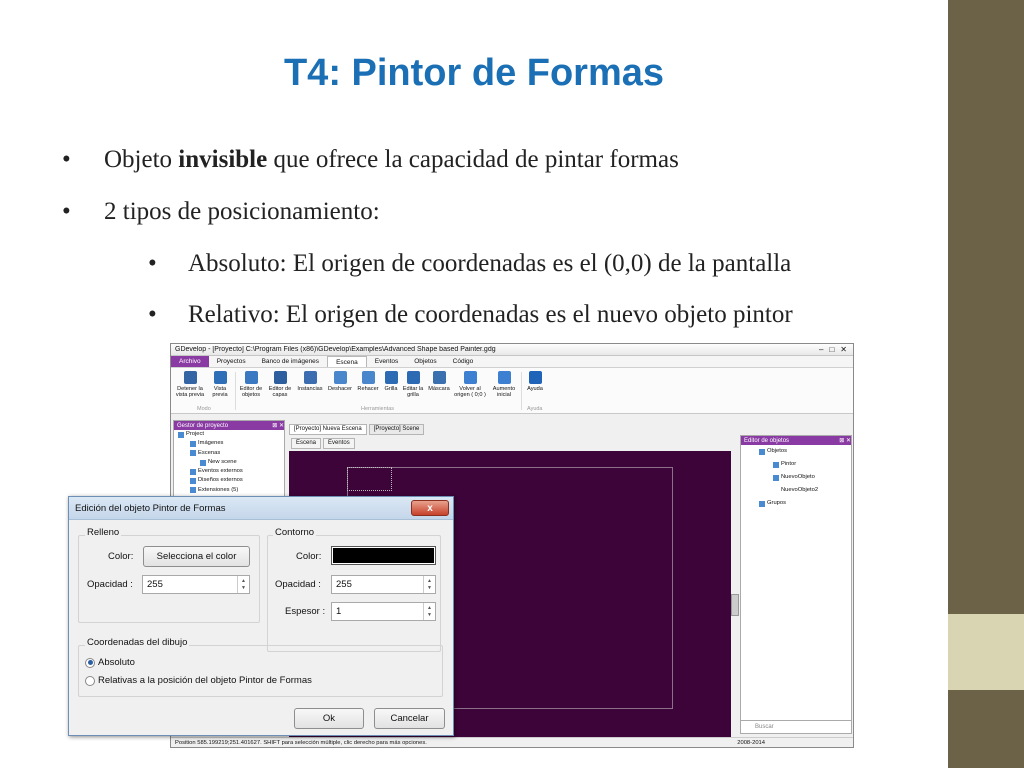 Image resolution: width=1024 pixels, height=768 pixels. Describe the element at coordinates (368, 377) in the screenshot. I see `redo-icon` at that location.